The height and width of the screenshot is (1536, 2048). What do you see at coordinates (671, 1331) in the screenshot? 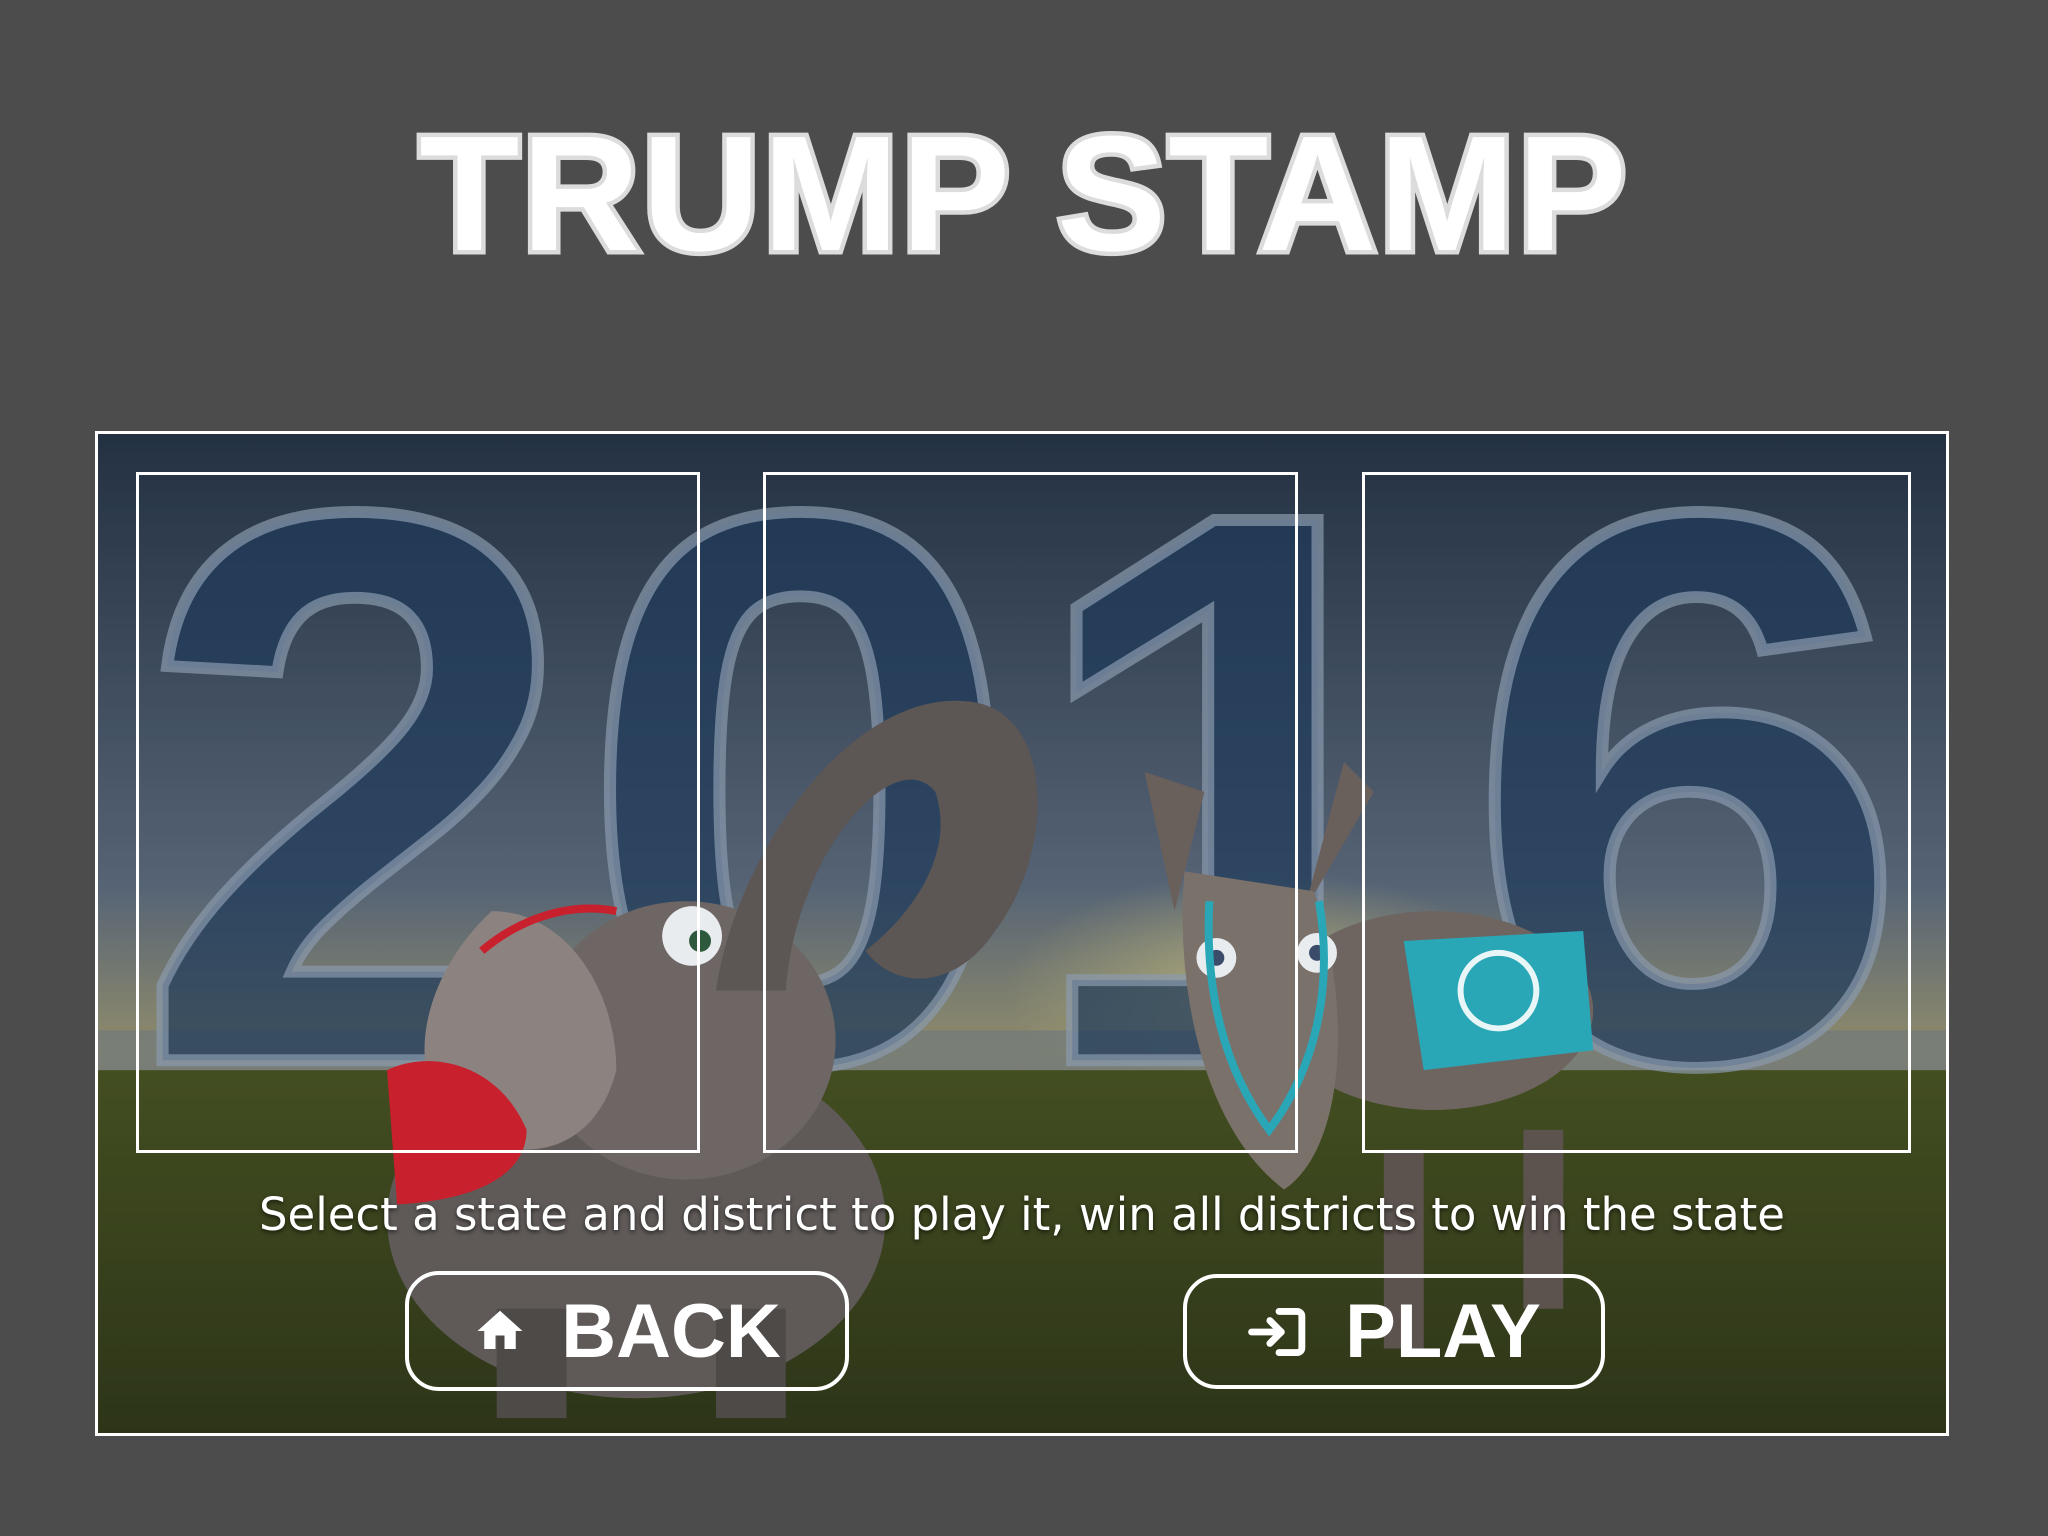
I see `back-label: BACK` at bounding box center [671, 1331].